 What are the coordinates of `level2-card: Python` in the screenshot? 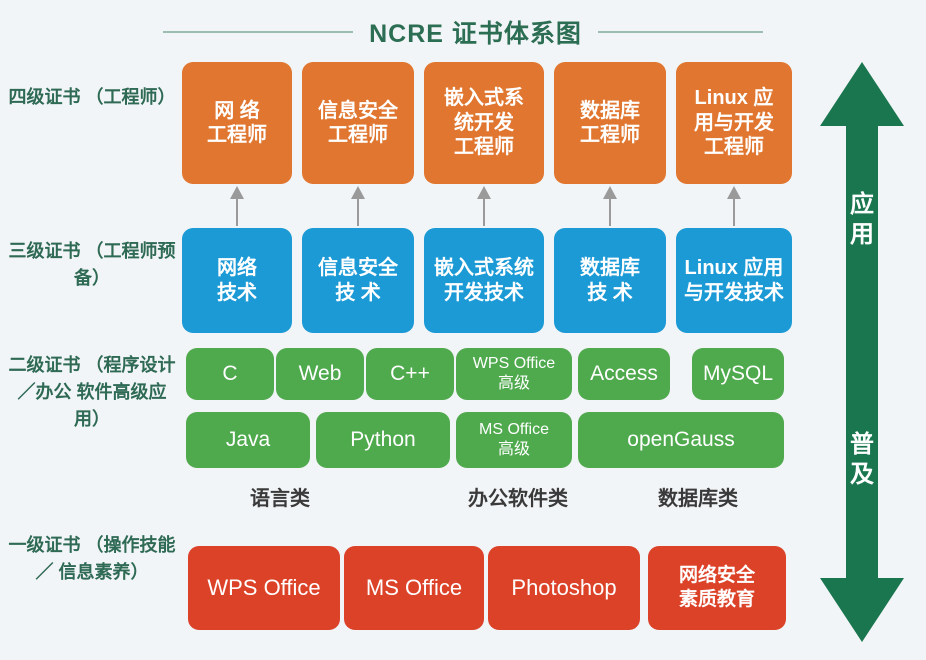 It's located at (383, 440).